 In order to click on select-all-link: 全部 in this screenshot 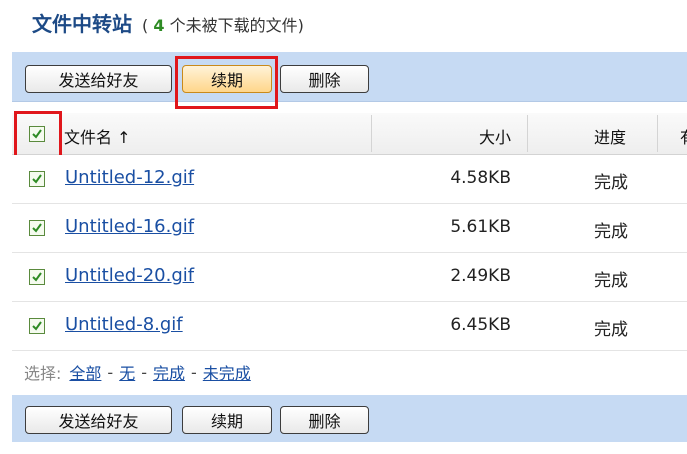, I will do `click(85, 372)`.